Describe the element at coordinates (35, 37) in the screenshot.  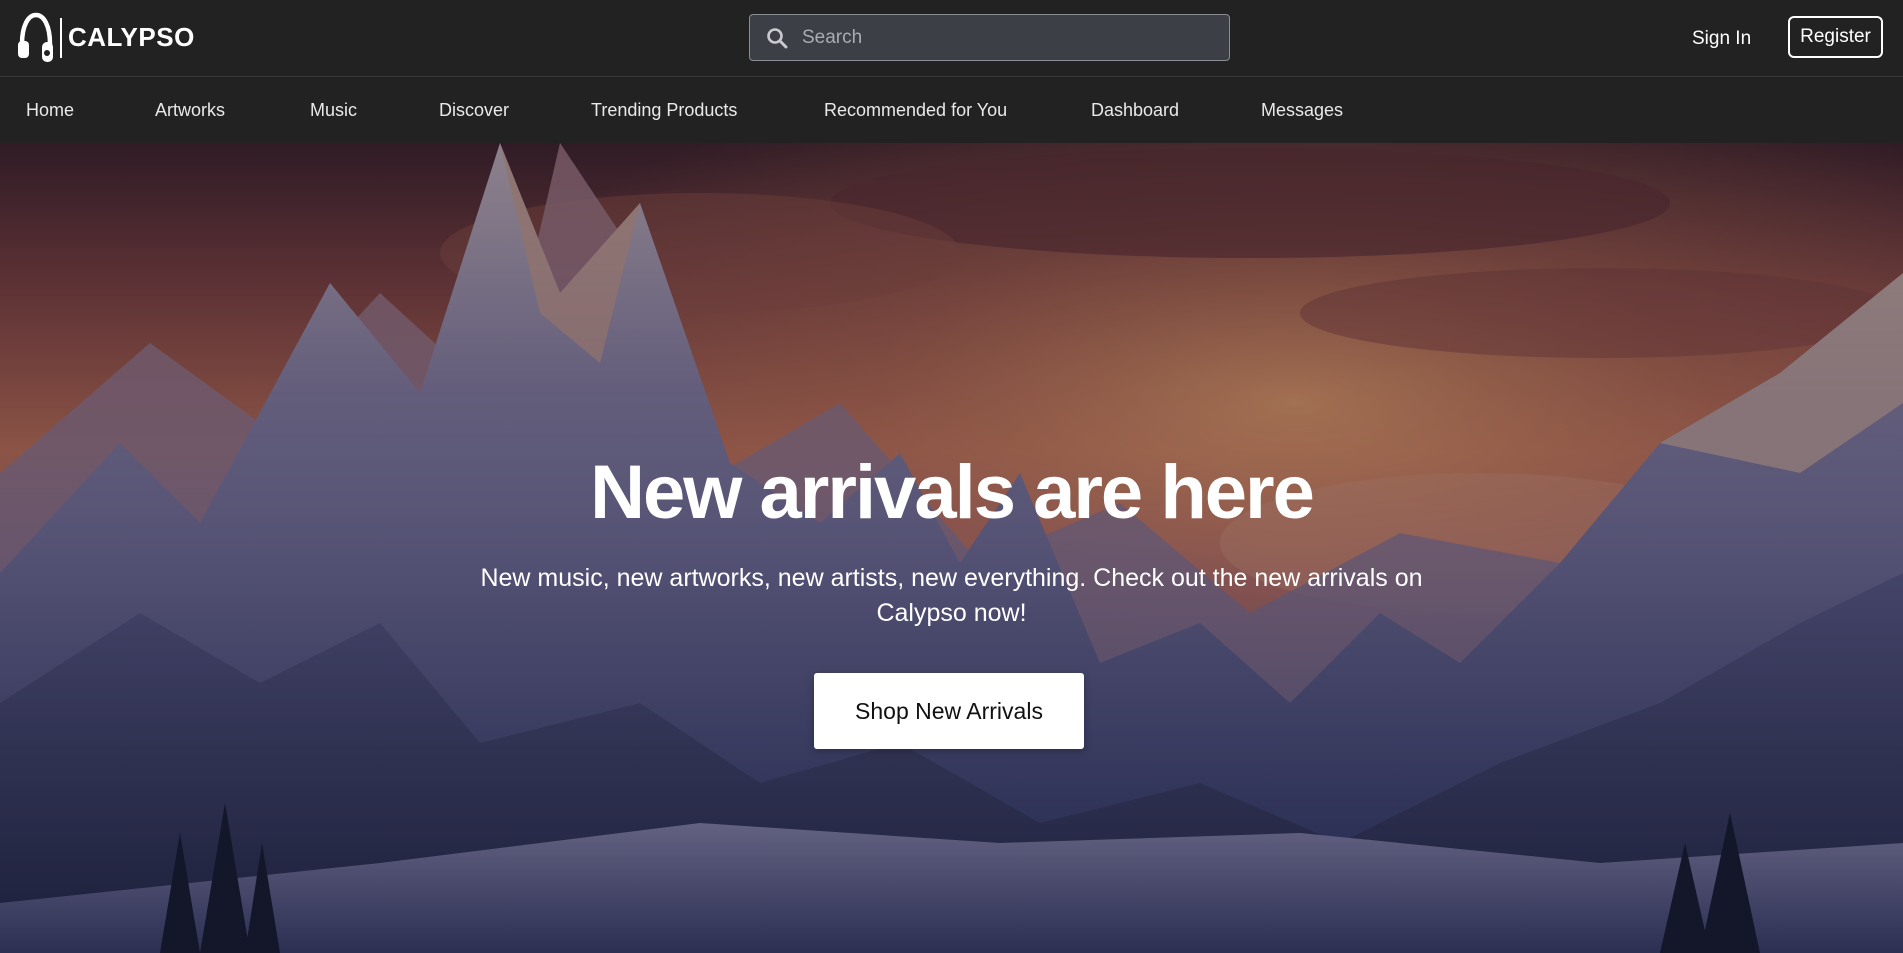
I see `headphones-icon` at that location.